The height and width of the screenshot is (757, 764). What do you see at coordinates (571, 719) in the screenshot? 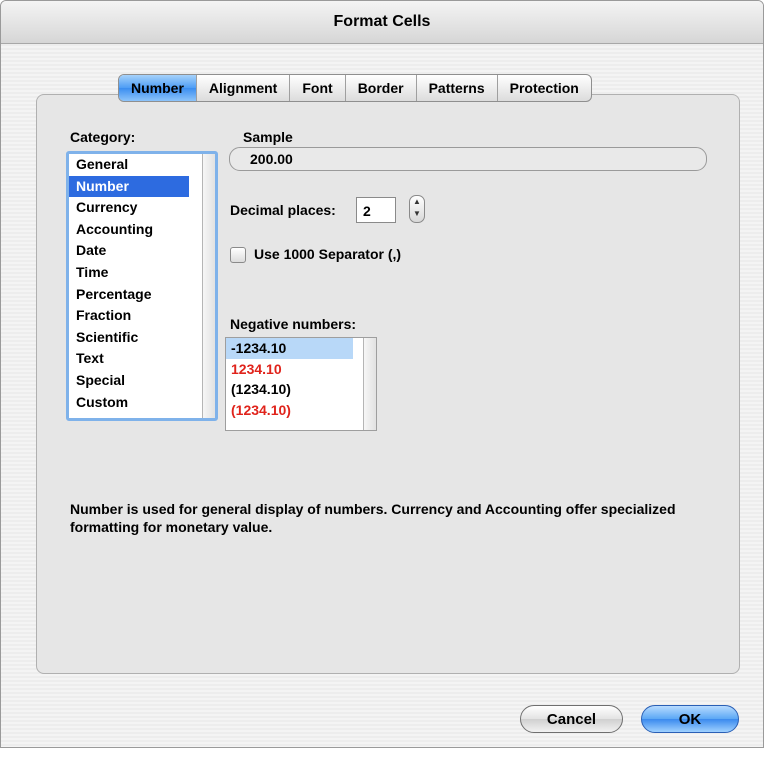
I see `cancel-button: Cancel` at bounding box center [571, 719].